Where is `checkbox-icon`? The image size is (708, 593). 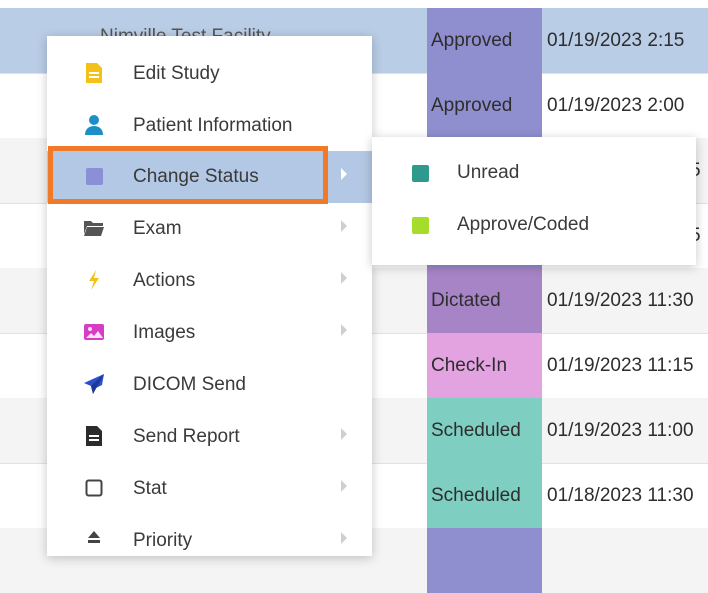 checkbox-icon is located at coordinates (94, 488).